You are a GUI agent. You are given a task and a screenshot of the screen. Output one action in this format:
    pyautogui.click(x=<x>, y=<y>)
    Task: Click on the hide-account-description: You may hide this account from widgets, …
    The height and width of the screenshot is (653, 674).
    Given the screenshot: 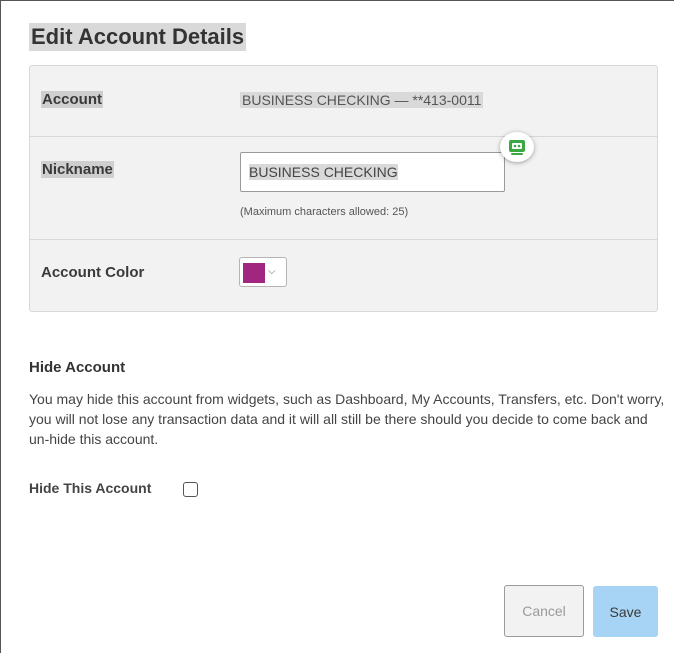 What is the action you would take?
    pyautogui.click(x=347, y=419)
    